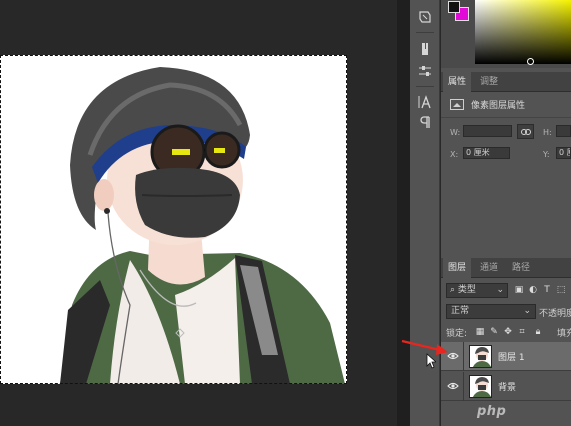 The width and height of the screenshot is (571, 426). Describe the element at coordinates (506, 268) in the screenshot. I see `layers-tab-row: 图层 通道 路径` at that location.